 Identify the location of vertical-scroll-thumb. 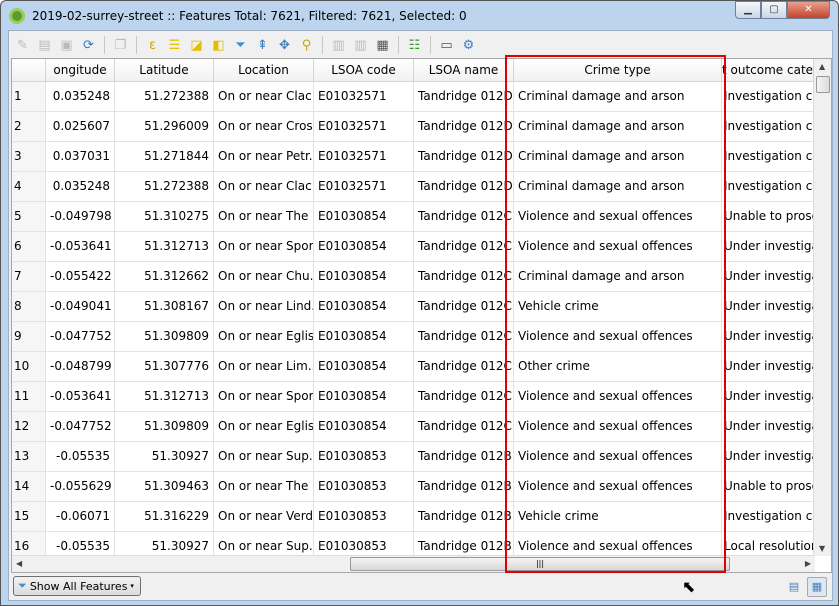
(823, 84).